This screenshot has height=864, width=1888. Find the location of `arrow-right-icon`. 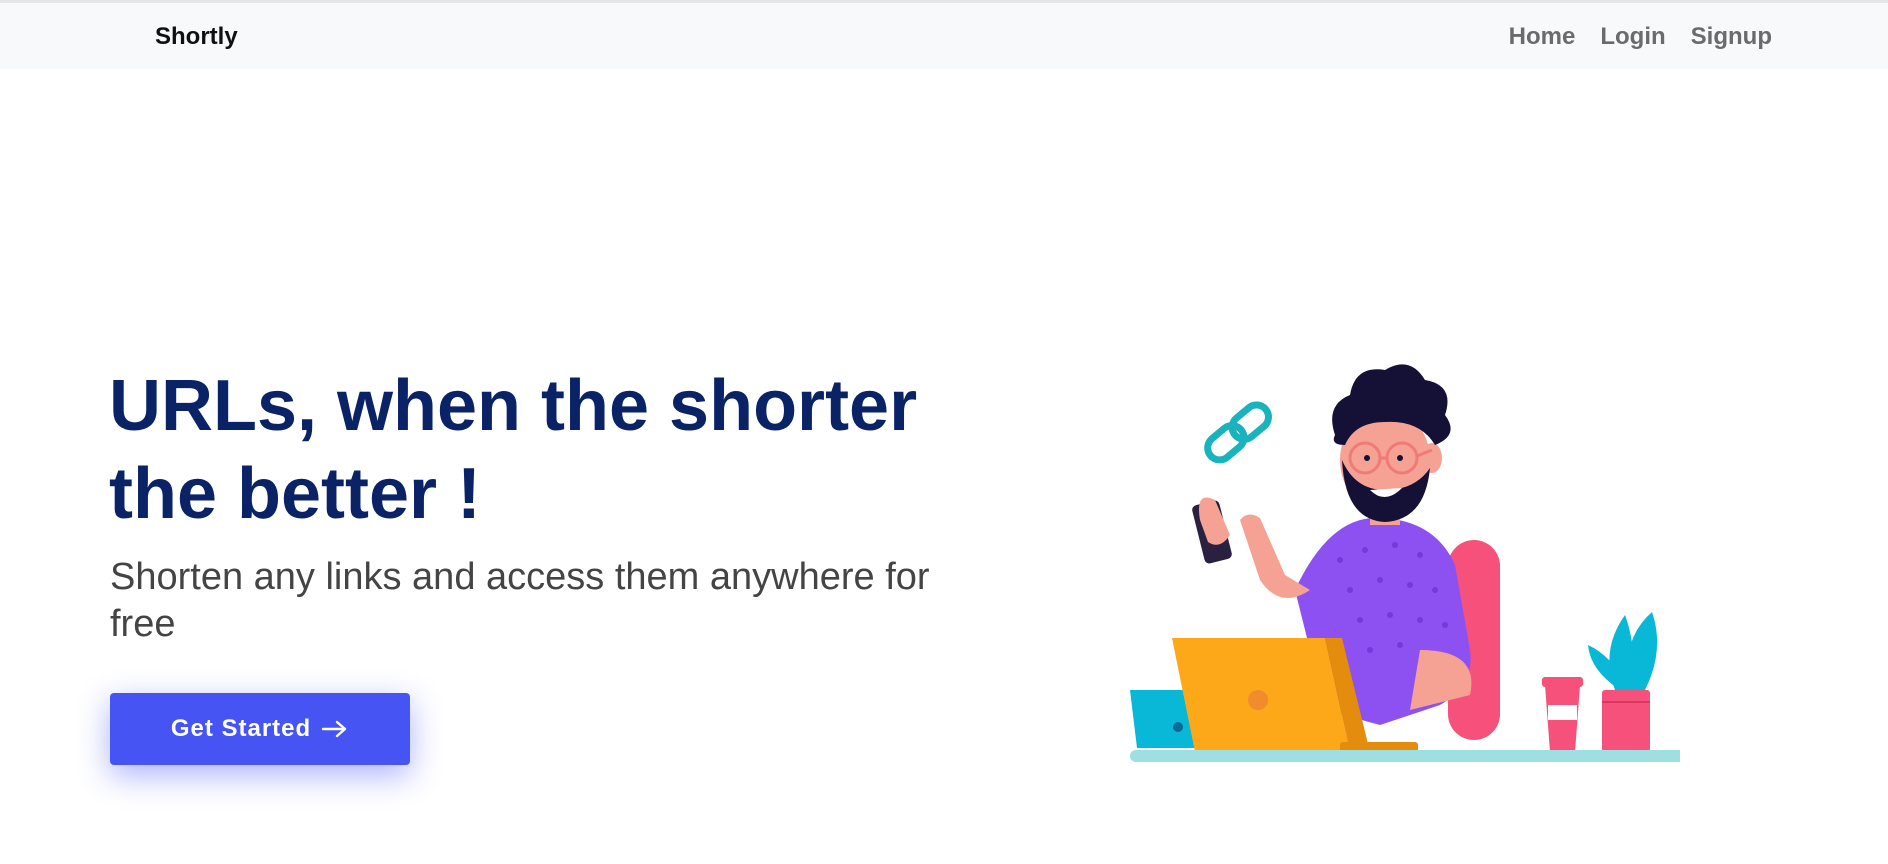

arrow-right-icon is located at coordinates (335, 729).